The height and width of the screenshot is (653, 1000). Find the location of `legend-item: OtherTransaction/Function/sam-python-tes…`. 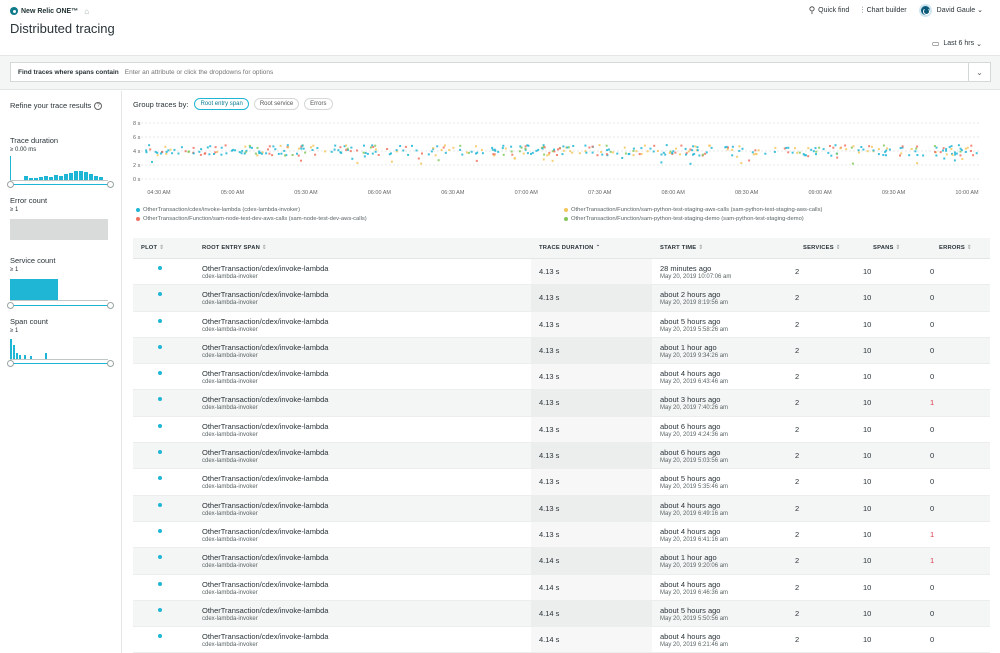

legend-item: OtherTransaction/Function/sam-python-tes… is located at coordinates (684, 219).